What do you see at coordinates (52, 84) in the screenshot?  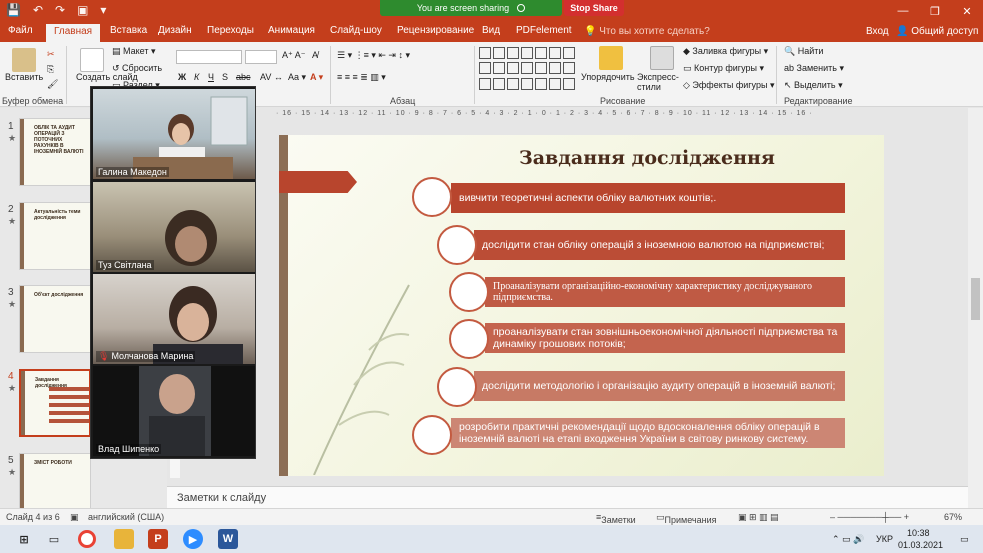 I see `format-painter-icon: 🖌` at bounding box center [52, 84].